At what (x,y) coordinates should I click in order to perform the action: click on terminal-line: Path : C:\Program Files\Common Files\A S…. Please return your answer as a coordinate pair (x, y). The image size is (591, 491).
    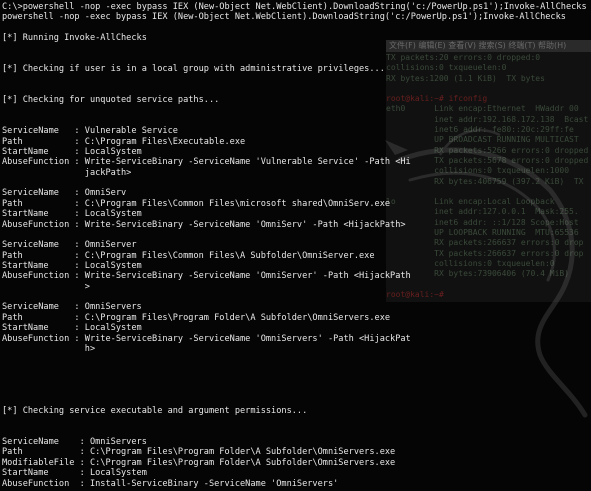
    Looking at the image, I should click on (188, 255).